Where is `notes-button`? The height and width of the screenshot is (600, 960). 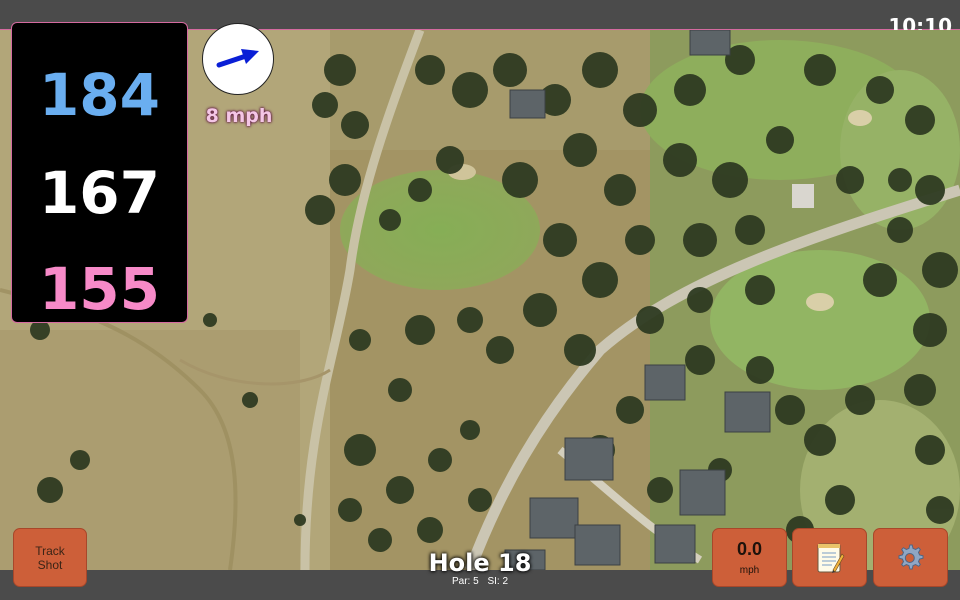 notes-button is located at coordinates (829, 557).